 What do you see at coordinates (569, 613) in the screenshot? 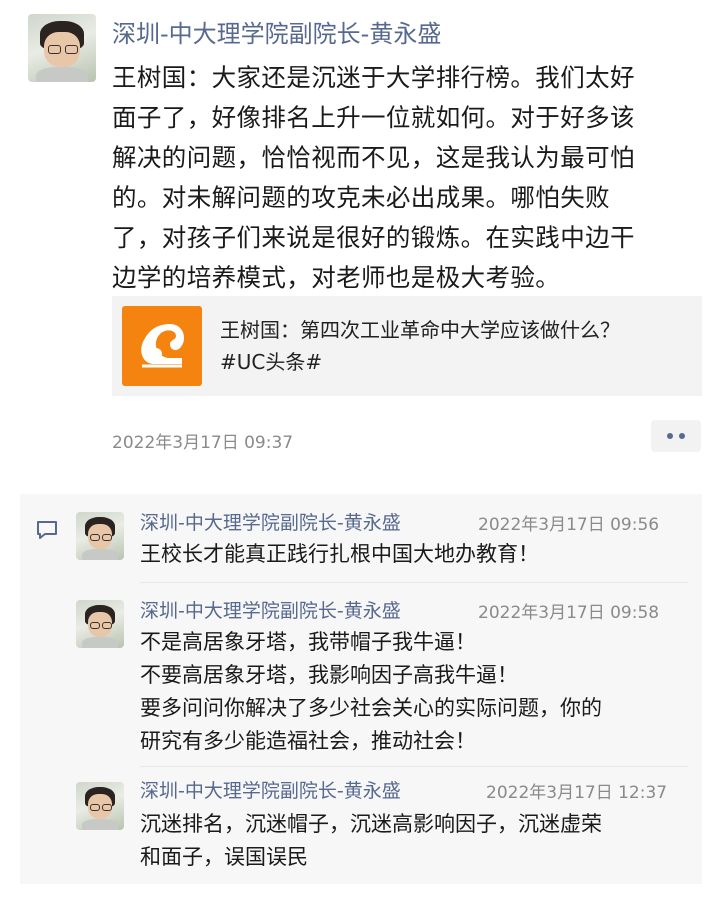
I see `comment-timestamp: 2022年3月17日 09:58` at bounding box center [569, 613].